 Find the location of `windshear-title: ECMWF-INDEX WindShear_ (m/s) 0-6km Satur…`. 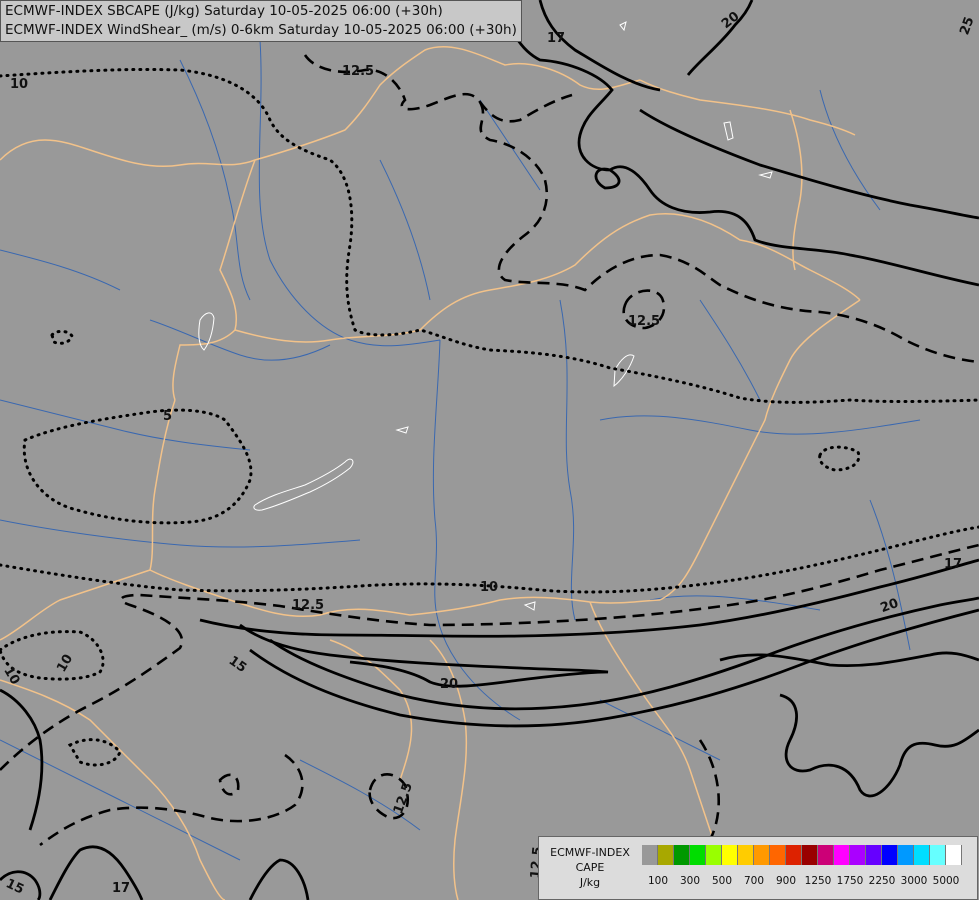

windshear-title: ECMWF-INDEX WindShear_ (m/s) 0-6km Satur… is located at coordinates (261, 30).